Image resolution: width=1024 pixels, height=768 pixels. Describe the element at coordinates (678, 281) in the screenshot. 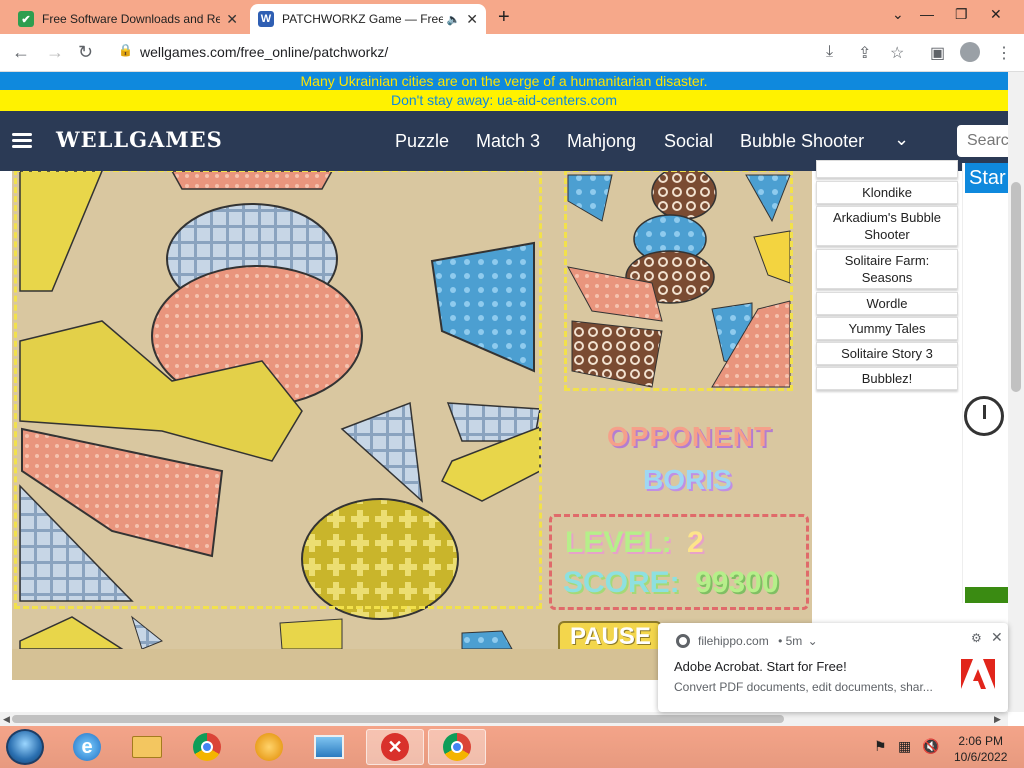

I see `opponent-board` at that location.